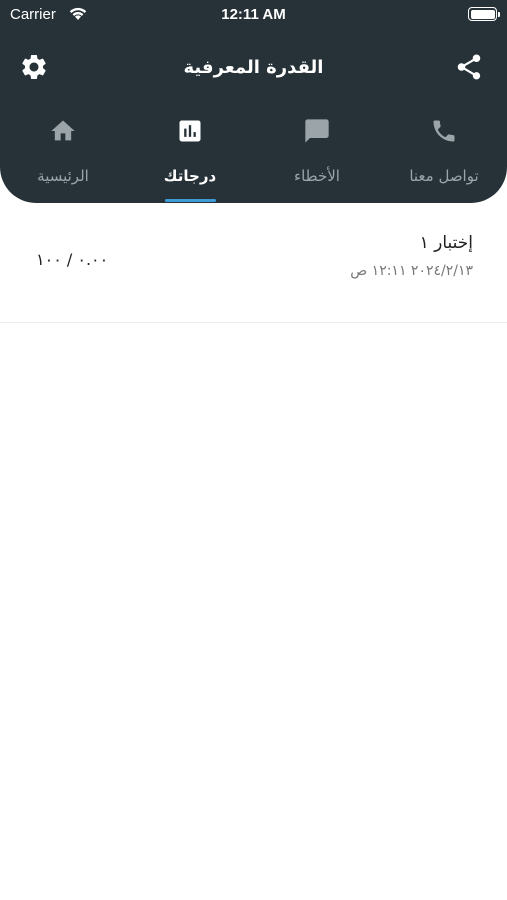 The height and width of the screenshot is (900, 507). I want to click on chat-icon, so click(317, 132).